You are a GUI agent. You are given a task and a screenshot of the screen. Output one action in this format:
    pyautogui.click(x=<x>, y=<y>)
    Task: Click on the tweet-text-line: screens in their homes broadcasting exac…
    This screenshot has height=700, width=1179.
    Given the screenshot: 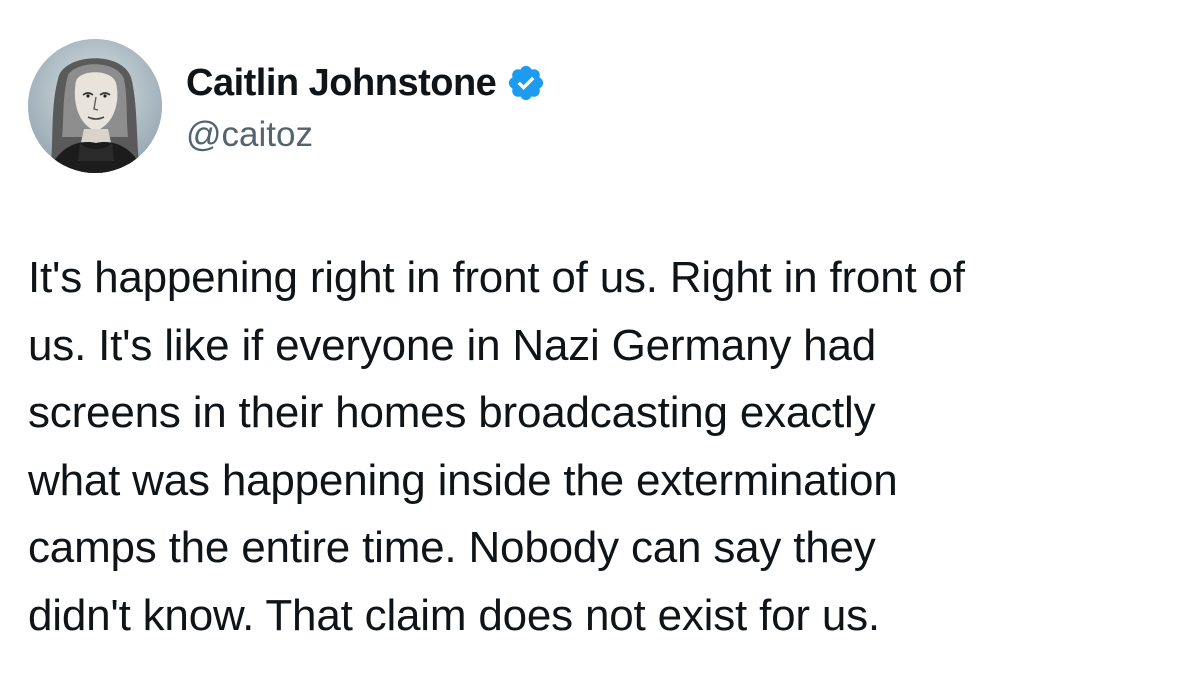 What is the action you would take?
    pyautogui.click(x=452, y=412)
    